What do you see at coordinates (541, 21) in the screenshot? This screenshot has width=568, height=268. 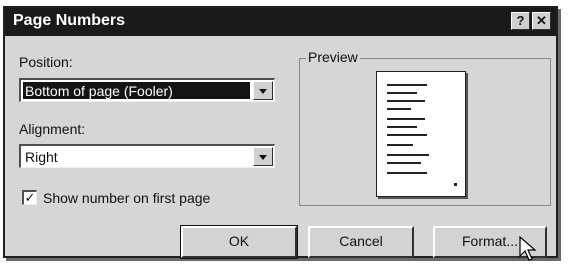 I see `close-button: ✕` at bounding box center [541, 21].